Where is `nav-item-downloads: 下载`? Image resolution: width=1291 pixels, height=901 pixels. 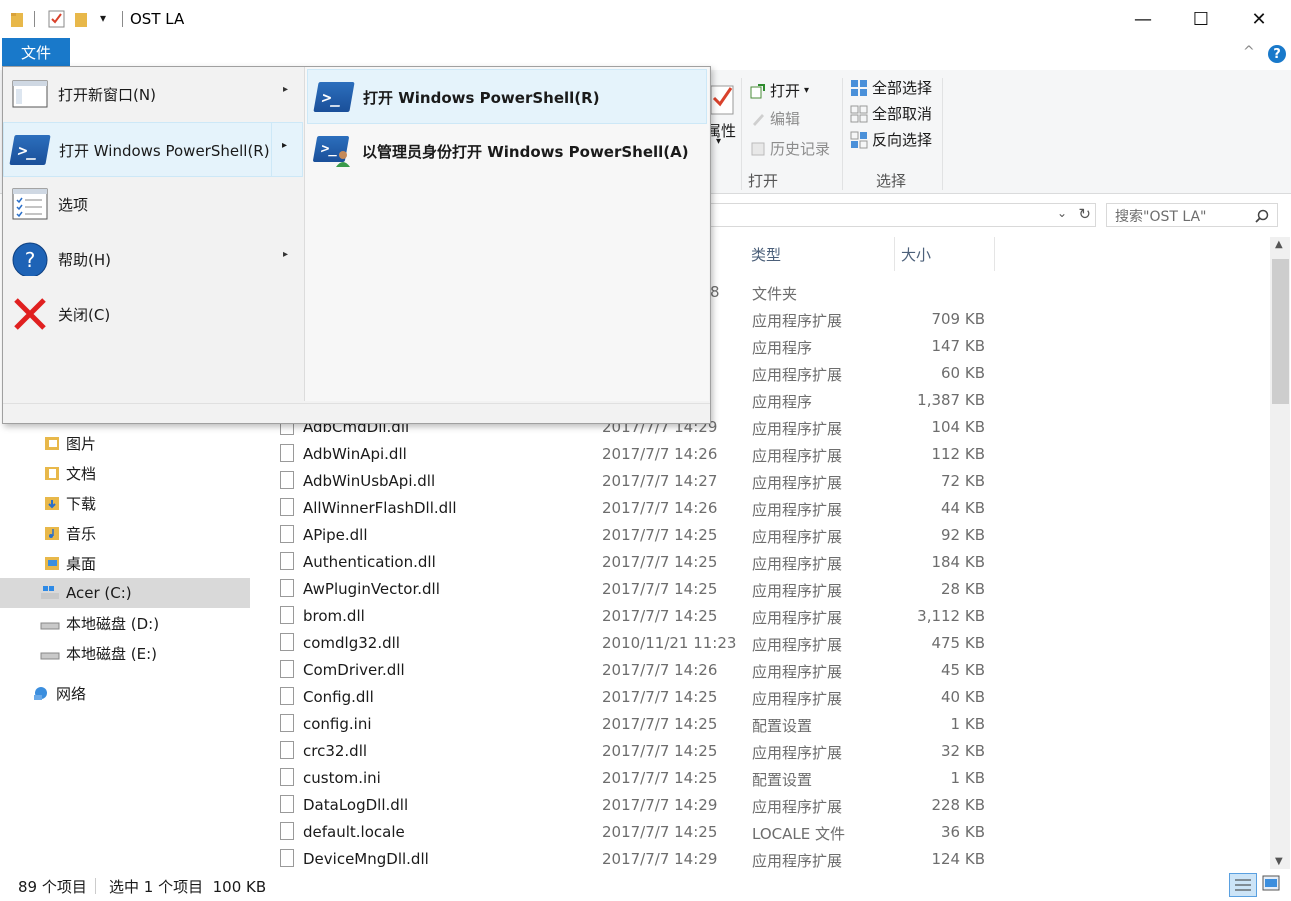 nav-item-downloads: 下载 is located at coordinates (125, 503).